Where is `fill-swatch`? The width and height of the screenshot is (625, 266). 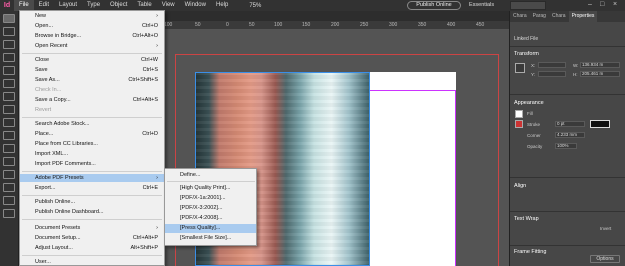
fill-swatch is located at coordinates (519, 114).